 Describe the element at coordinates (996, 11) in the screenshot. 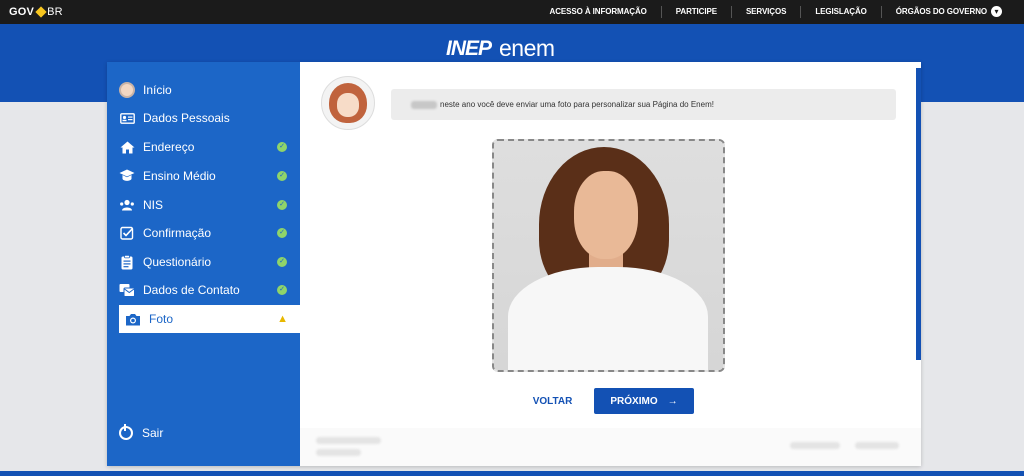

I see `chevron-down-icon: ▾` at that location.